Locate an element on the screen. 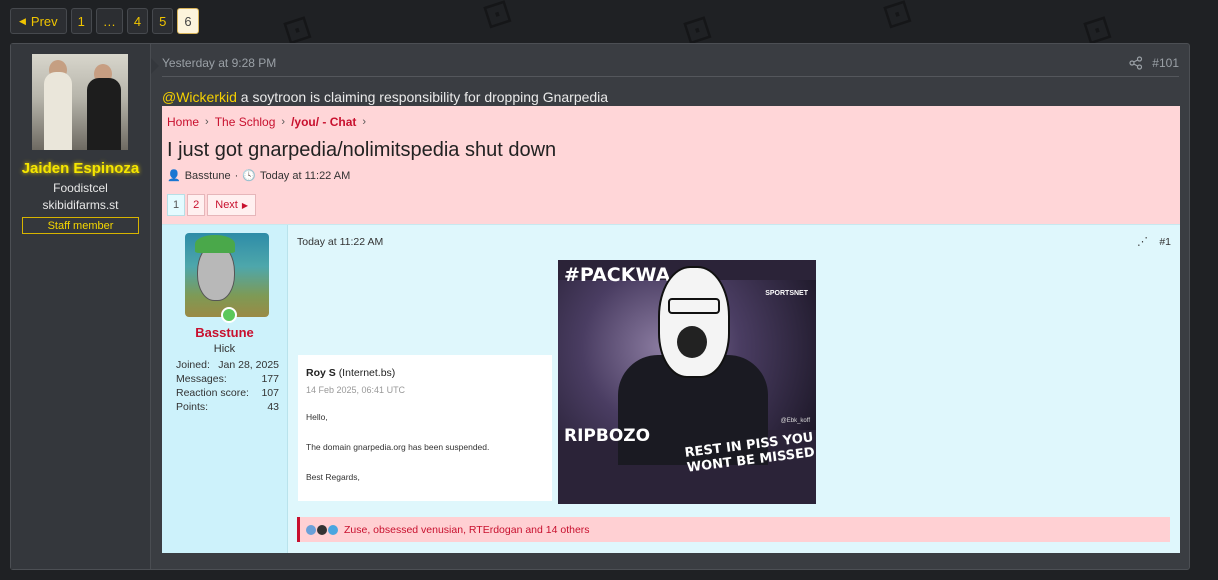 The height and width of the screenshot is (580, 1218). meme-watermark: @Ebk_koff is located at coordinates (795, 421).